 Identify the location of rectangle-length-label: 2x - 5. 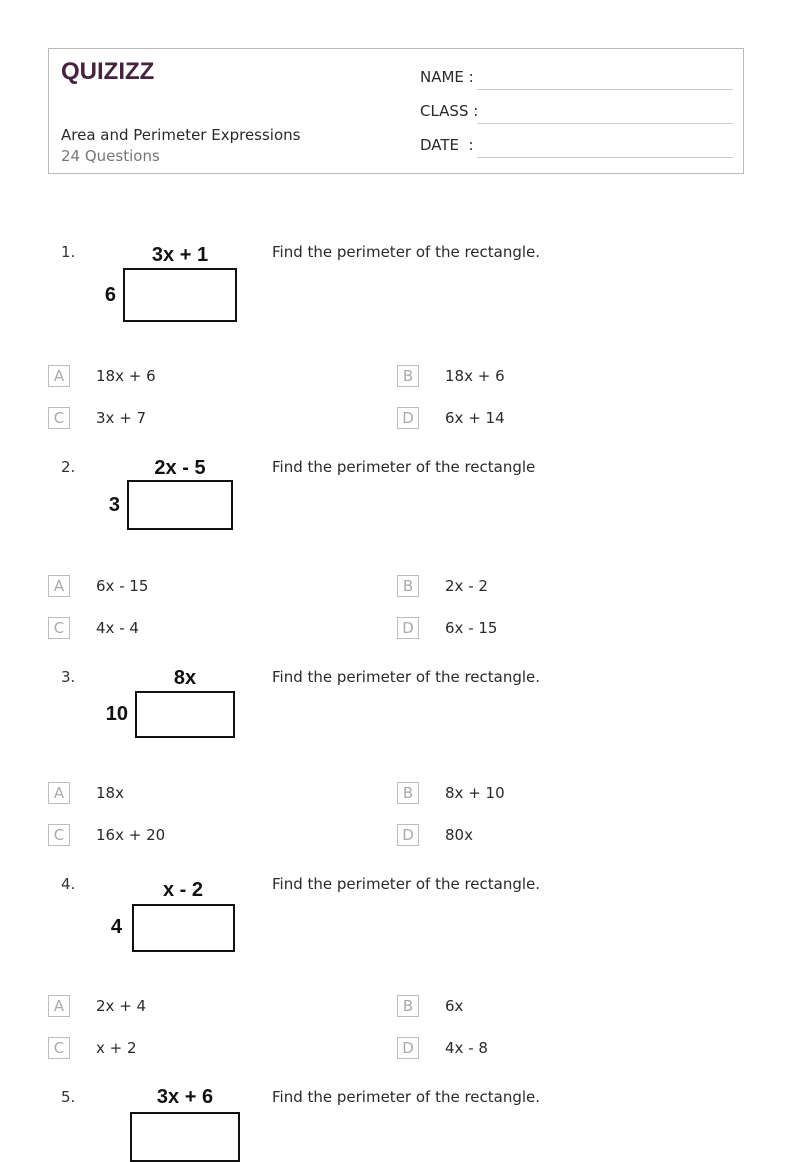
(180, 468).